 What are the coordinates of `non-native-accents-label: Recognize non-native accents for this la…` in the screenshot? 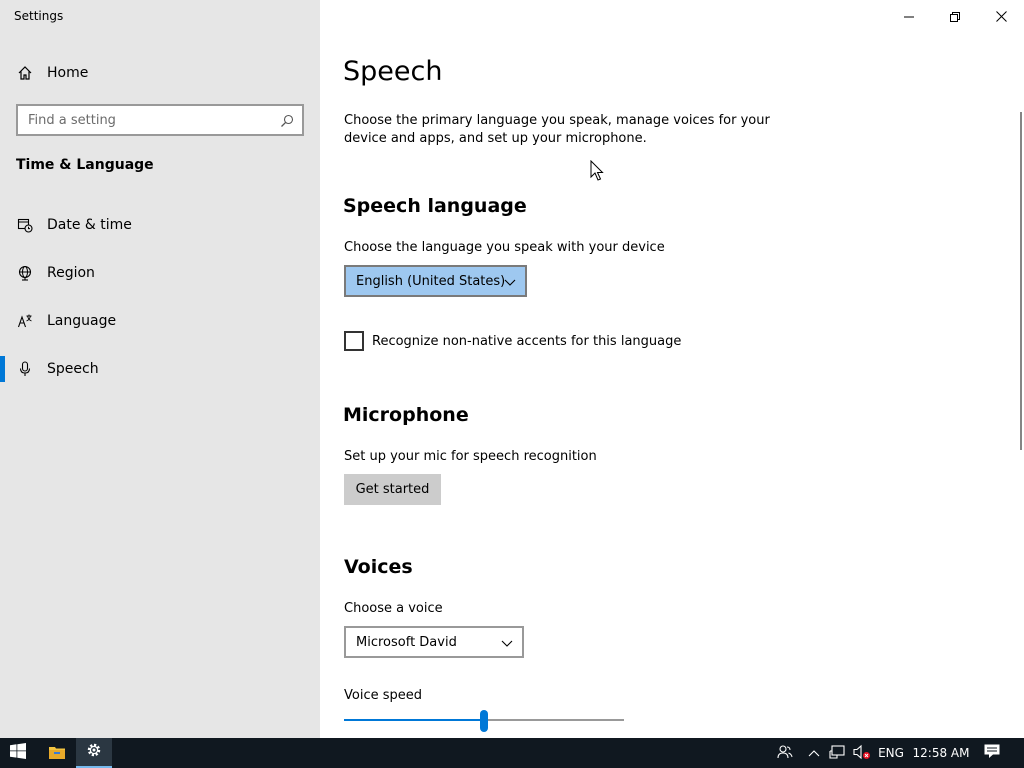 It's located at (527, 341).